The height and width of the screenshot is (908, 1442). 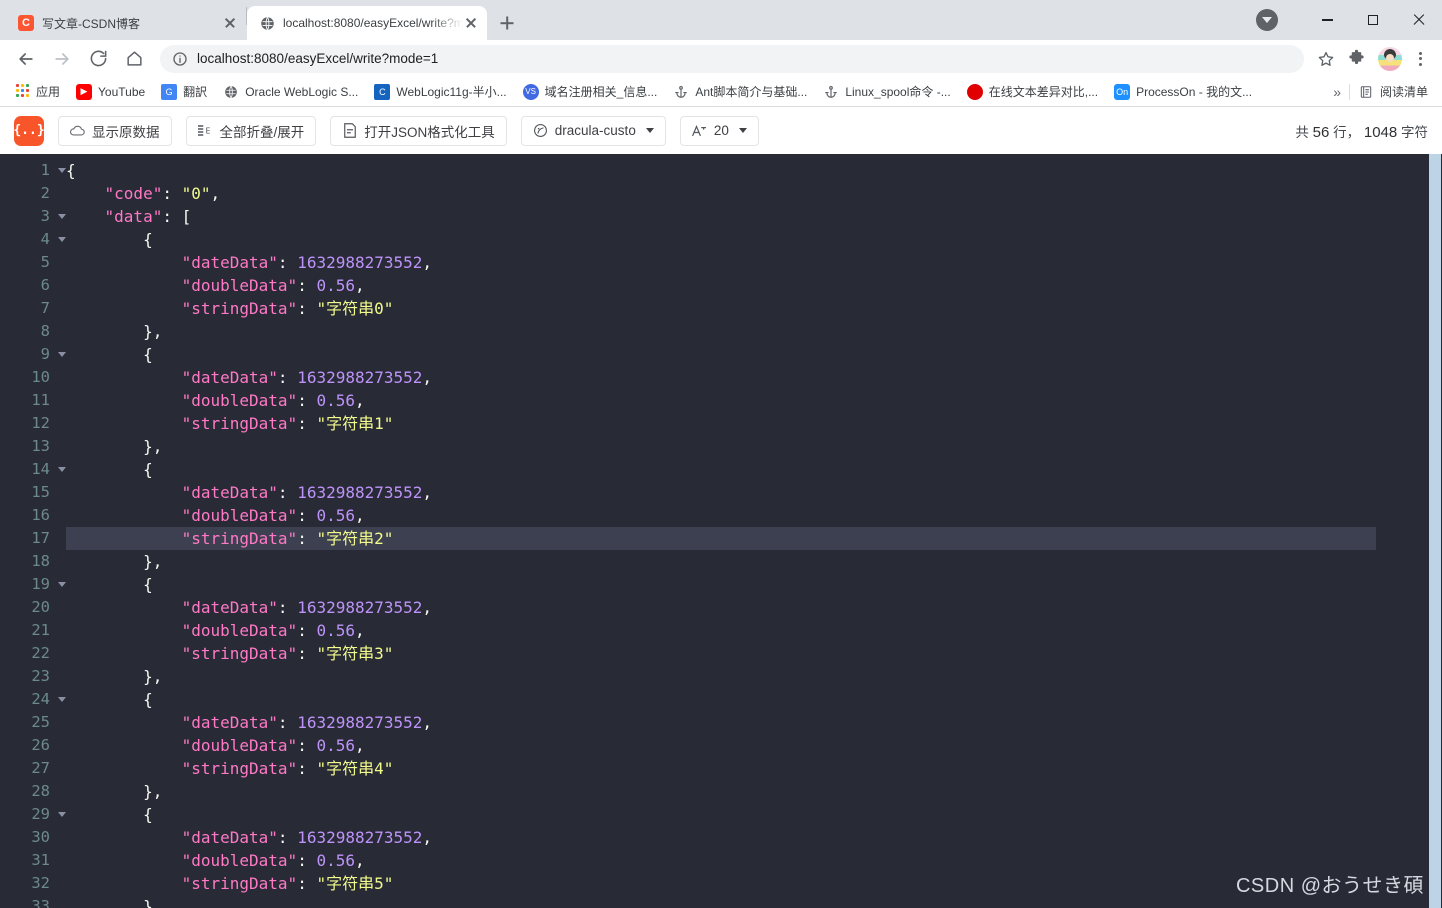 What do you see at coordinates (754, 423) in the screenshot?
I see `code-line: "stringData": "字符串1"` at bounding box center [754, 423].